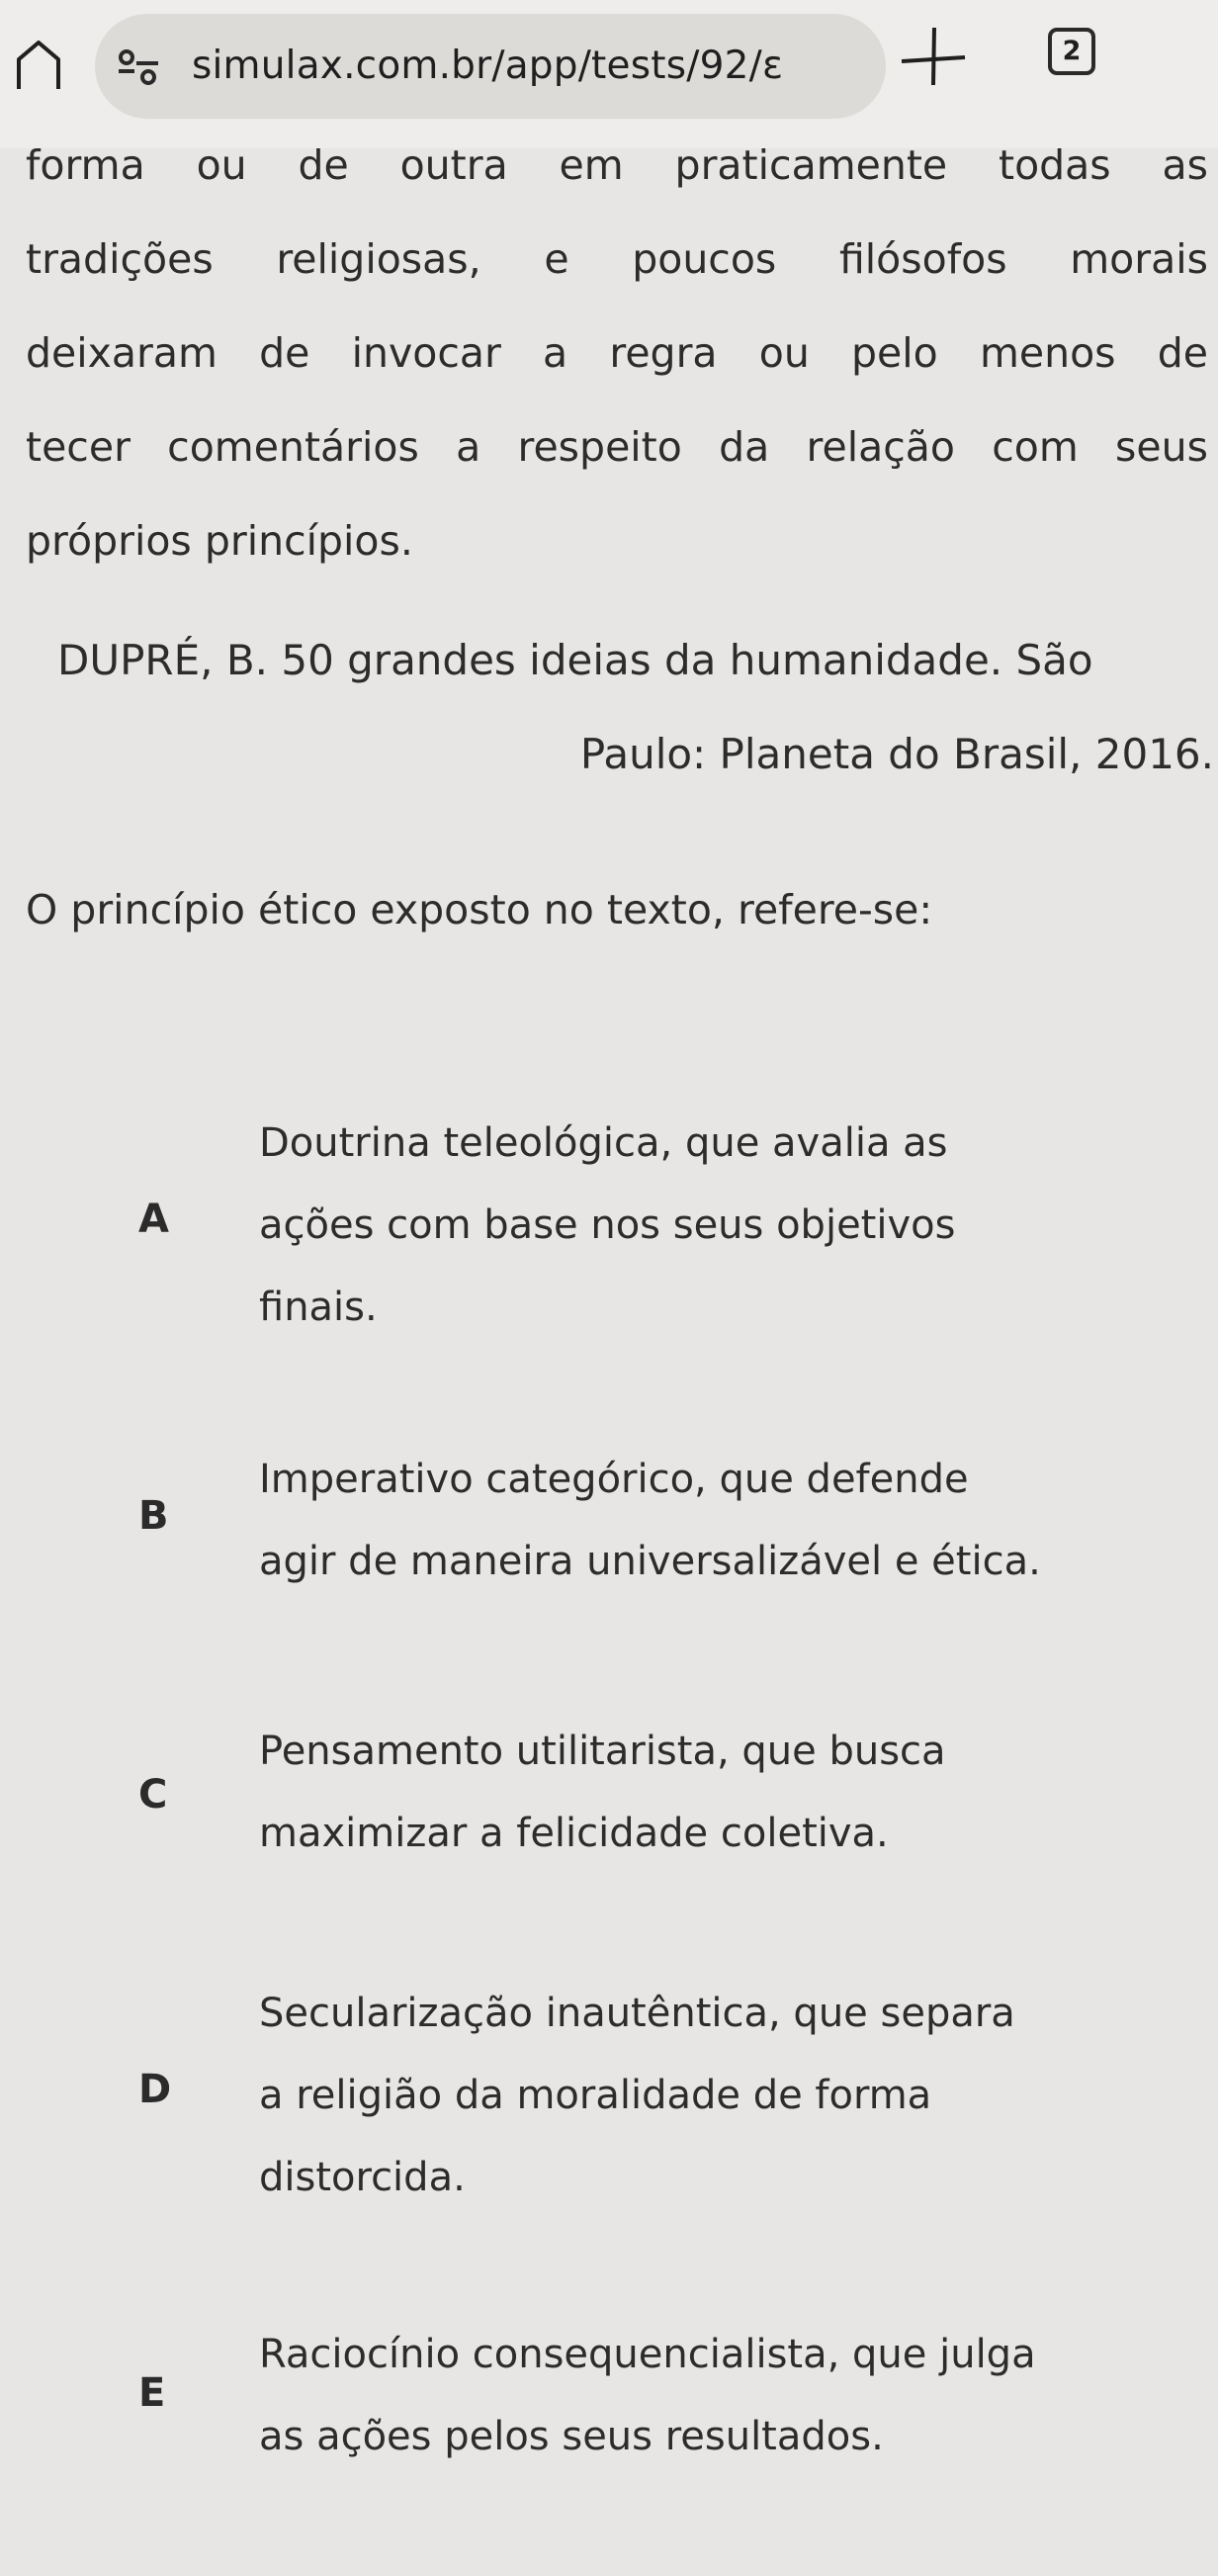 The height and width of the screenshot is (2576, 1218). Describe the element at coordinates (647, 2354) in the screenshot. I see `option-line: Raciocínio consequencialista, que julga` at that location.